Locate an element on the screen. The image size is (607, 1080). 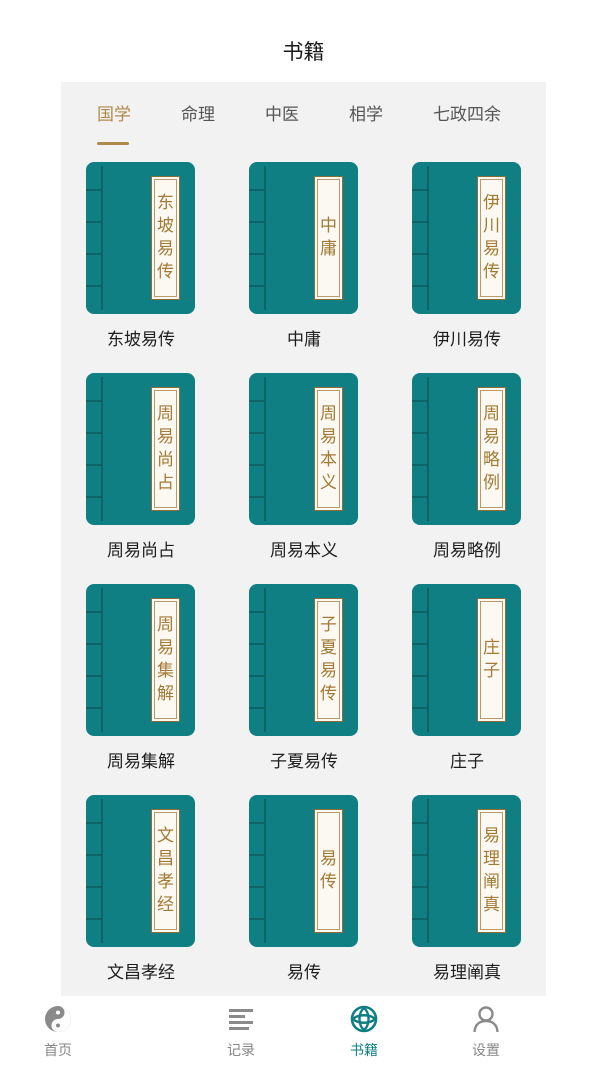
book-item: 周易略例周易略例 is located at coordinates (466, 473).